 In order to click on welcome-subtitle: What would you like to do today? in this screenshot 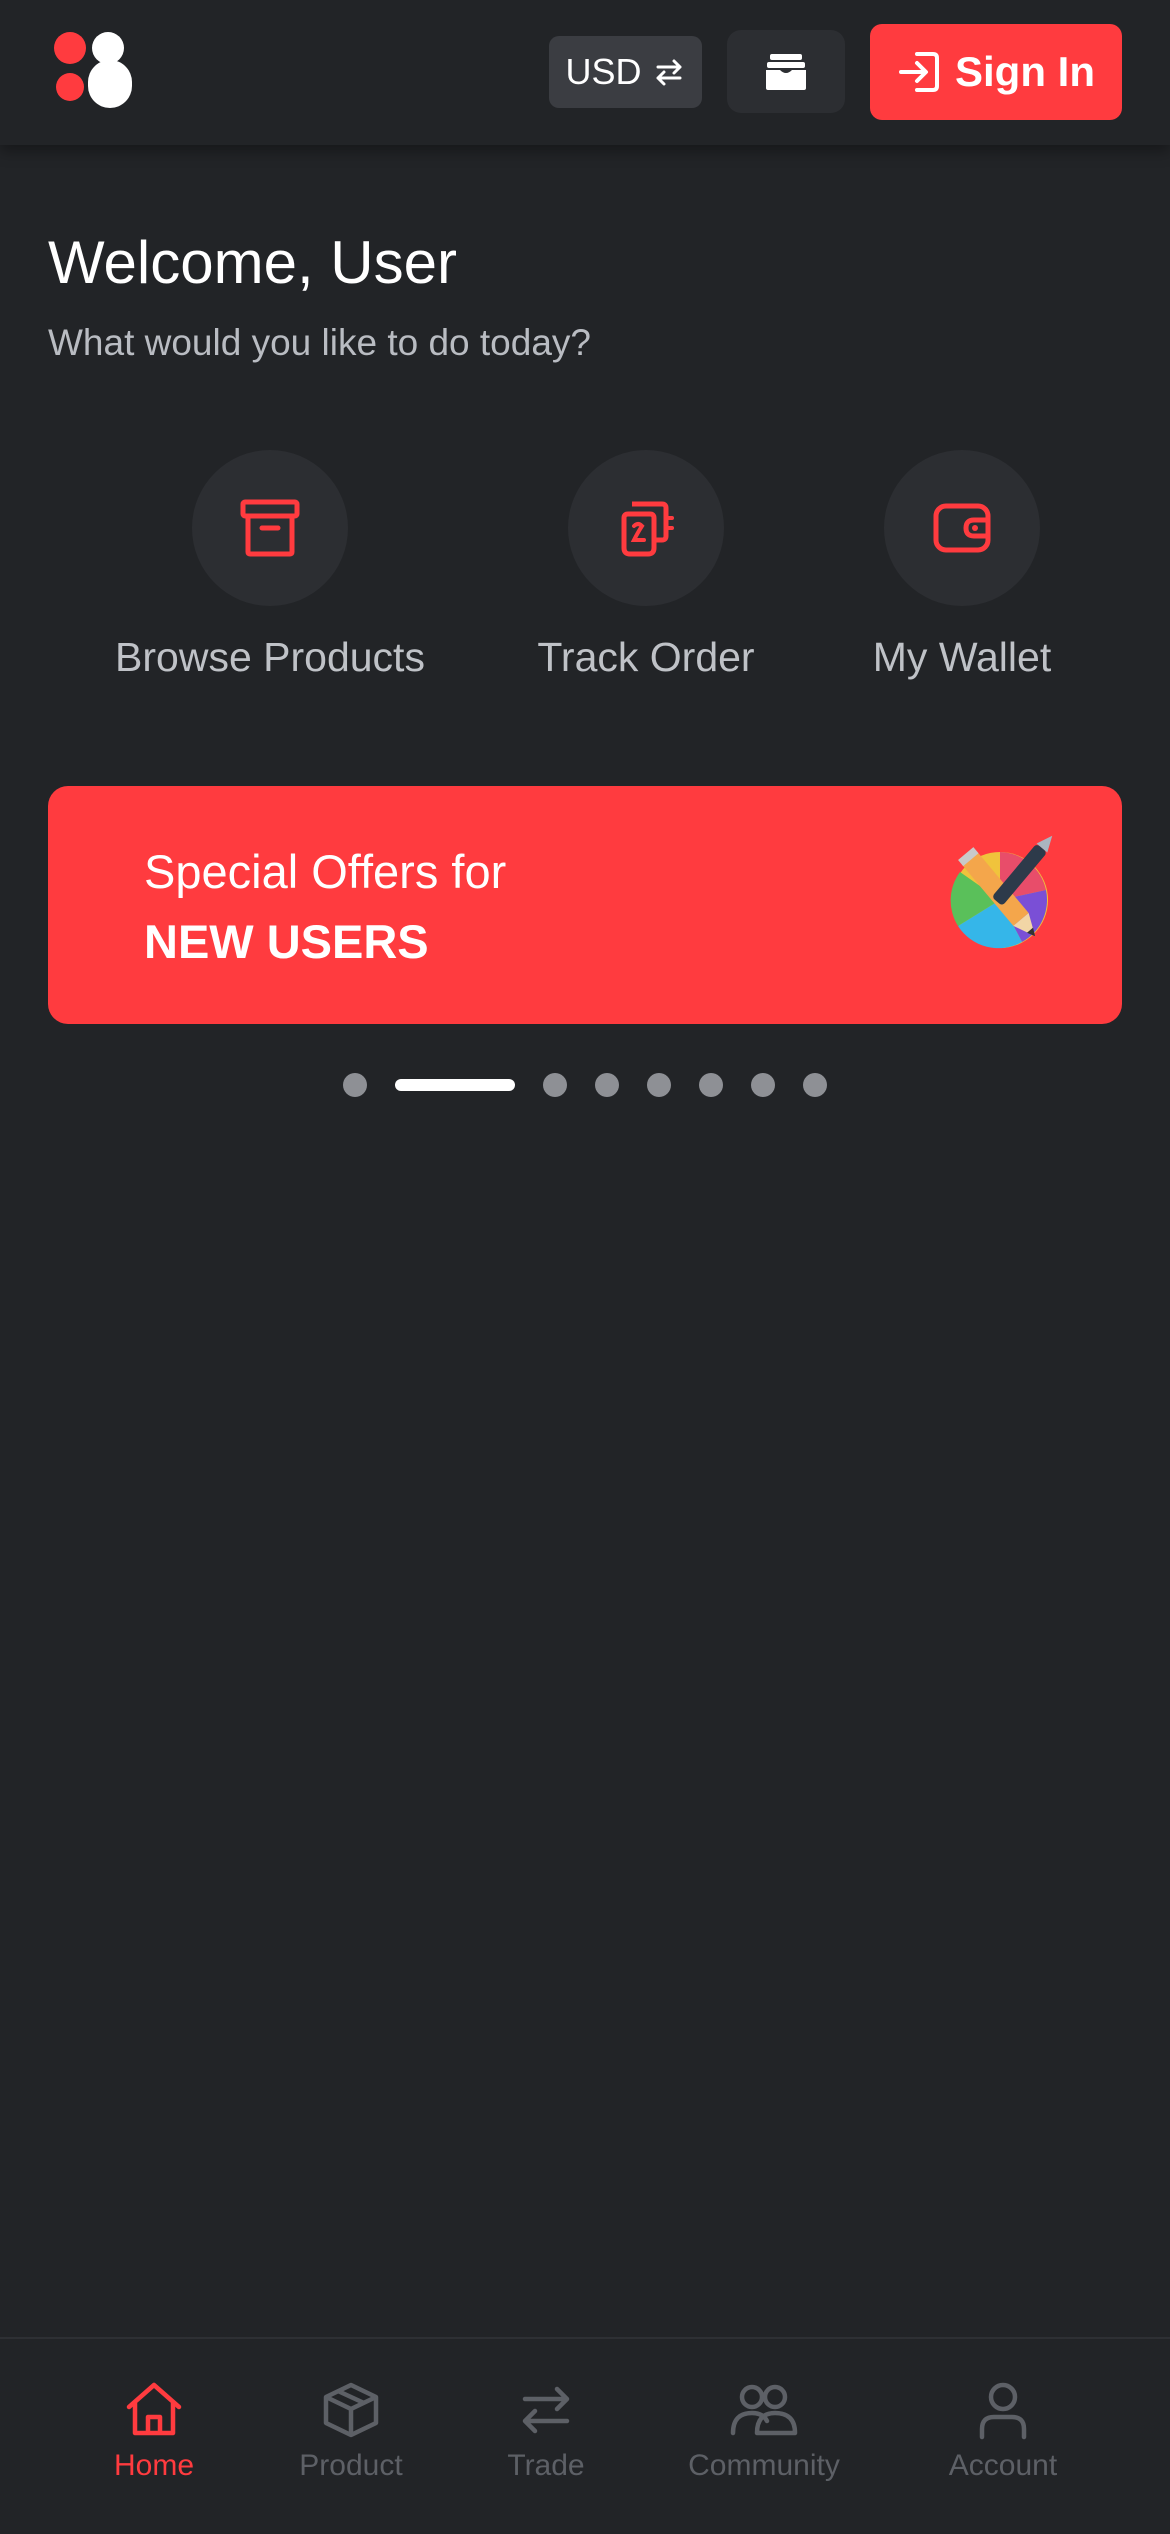, I will do `click(319, 342)`.